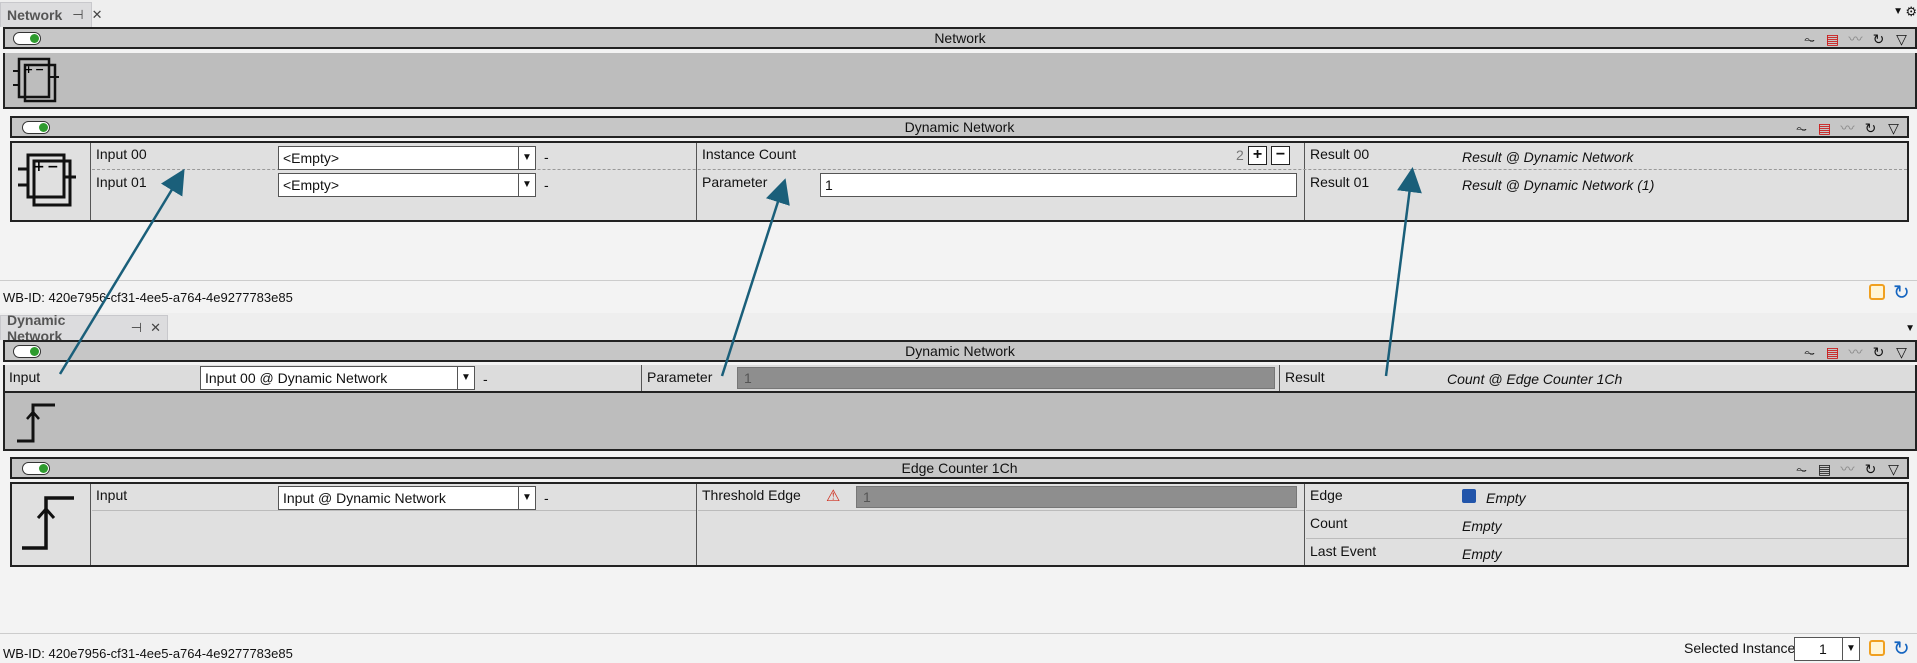 The width and height of the screenshot is (1917, 663). I want to click on network-toolbar: ⏦ ▤ 〰 ↻ ▽, so click(1855, 39).